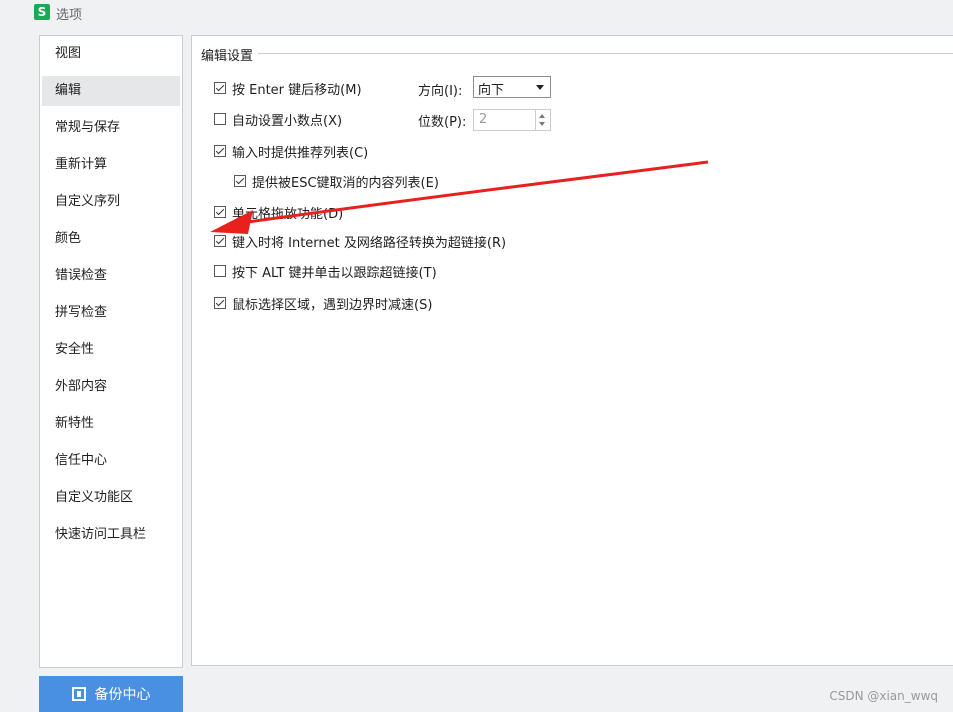 The image size is (953, 712). I want to click on sidebar-item-security: 安全性, so click(111, 350).